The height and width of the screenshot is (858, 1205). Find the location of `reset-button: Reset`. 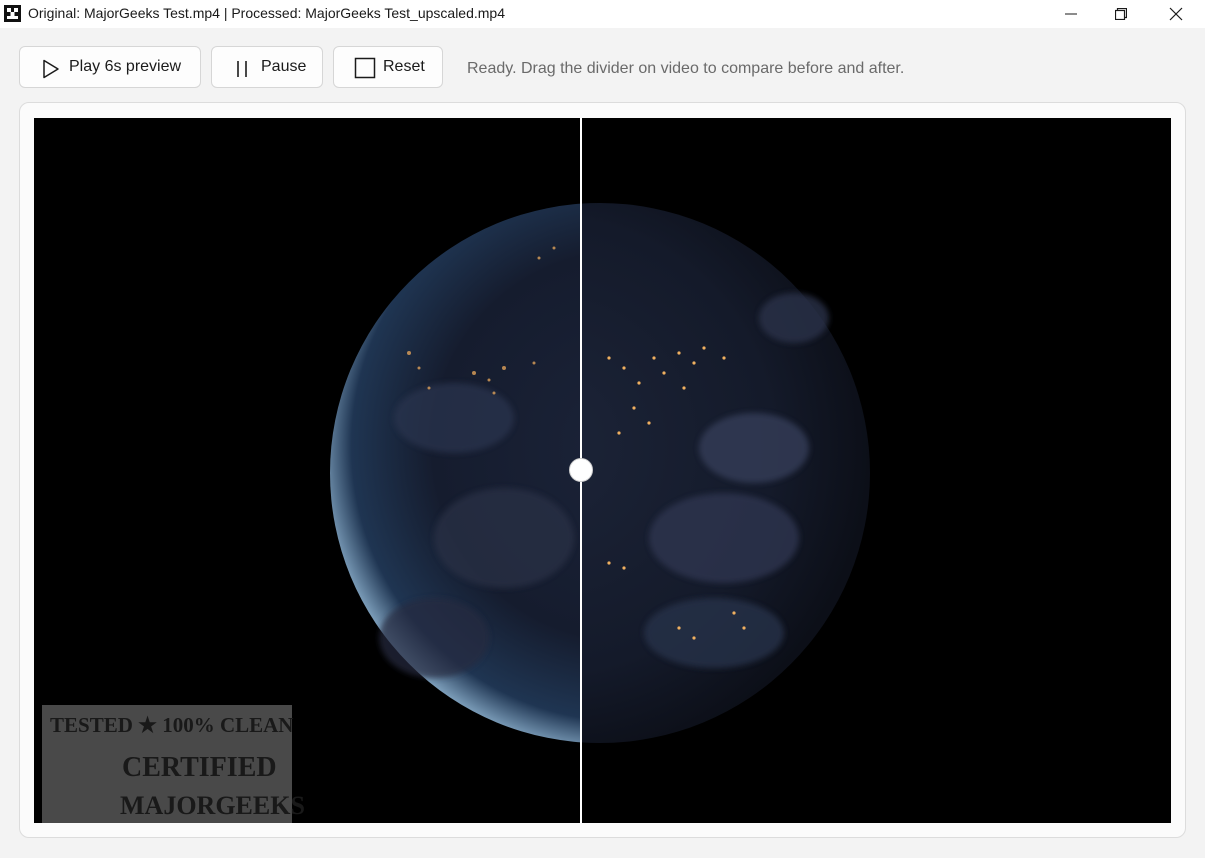

reset-button: Reset is located at coordinates (388, 67).